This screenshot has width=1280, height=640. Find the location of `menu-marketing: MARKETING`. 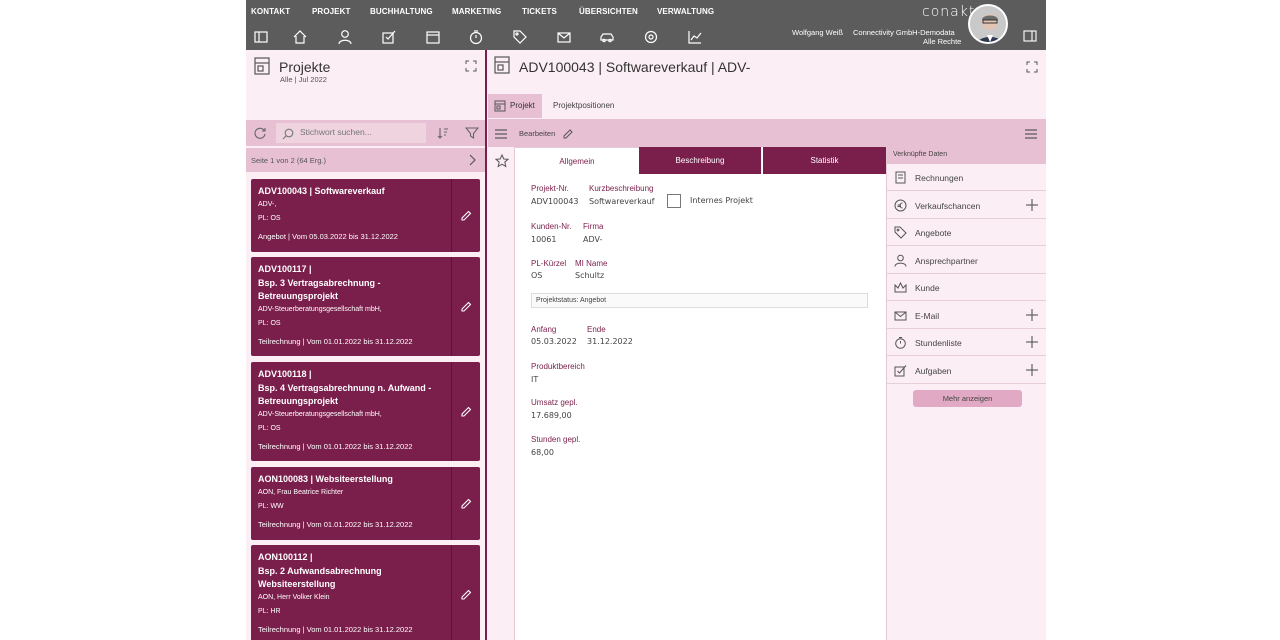

menu-marketing: MARKETING is located at coordinates (476, 11).